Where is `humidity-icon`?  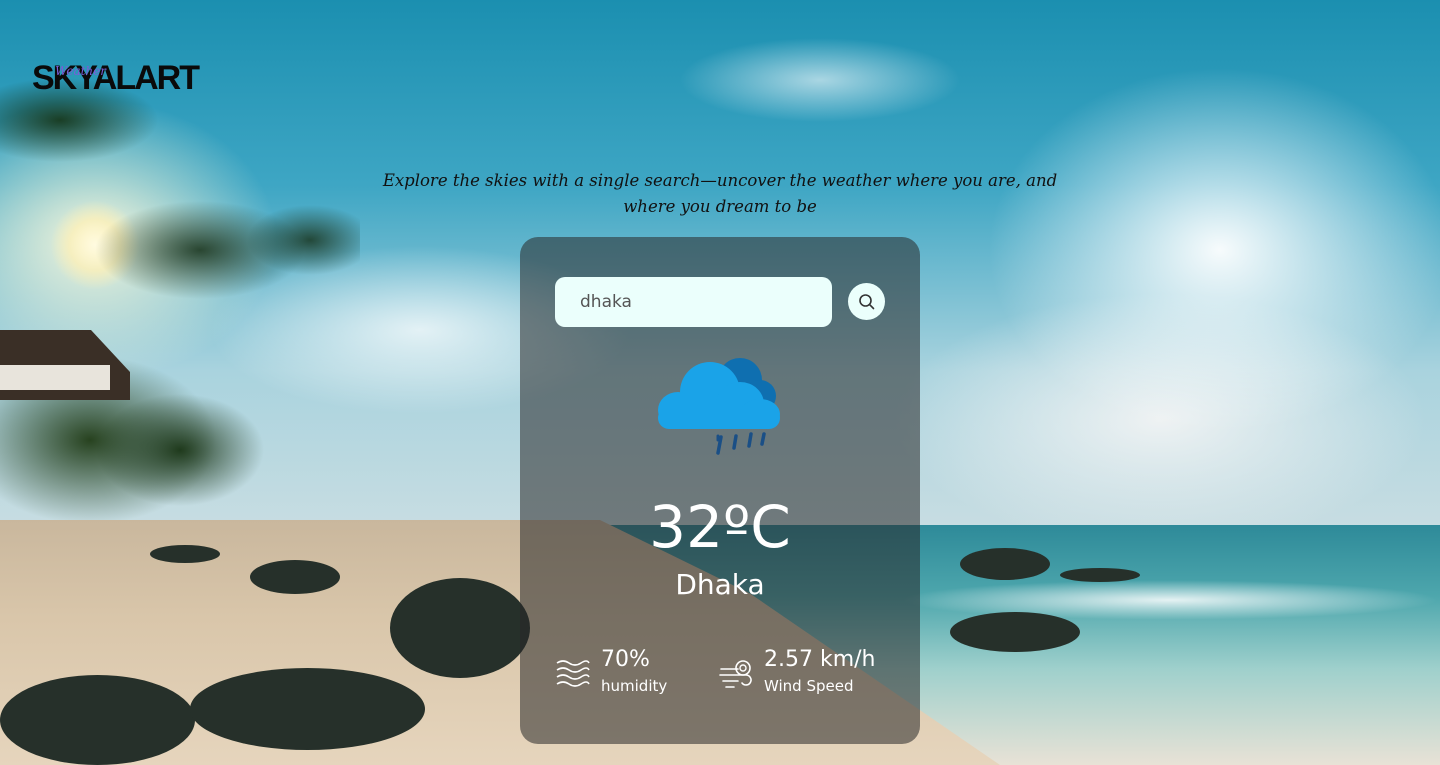 humidity-icon is located at coordinates (573, 673).